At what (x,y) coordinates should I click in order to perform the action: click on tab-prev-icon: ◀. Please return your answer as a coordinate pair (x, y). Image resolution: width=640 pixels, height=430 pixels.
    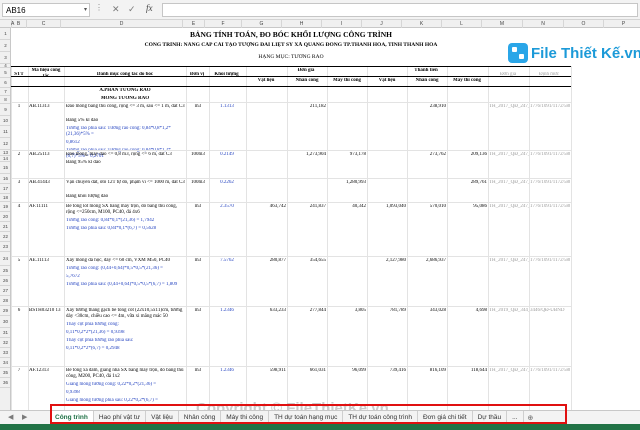
    Looking at the image, I should click on (10, 417).